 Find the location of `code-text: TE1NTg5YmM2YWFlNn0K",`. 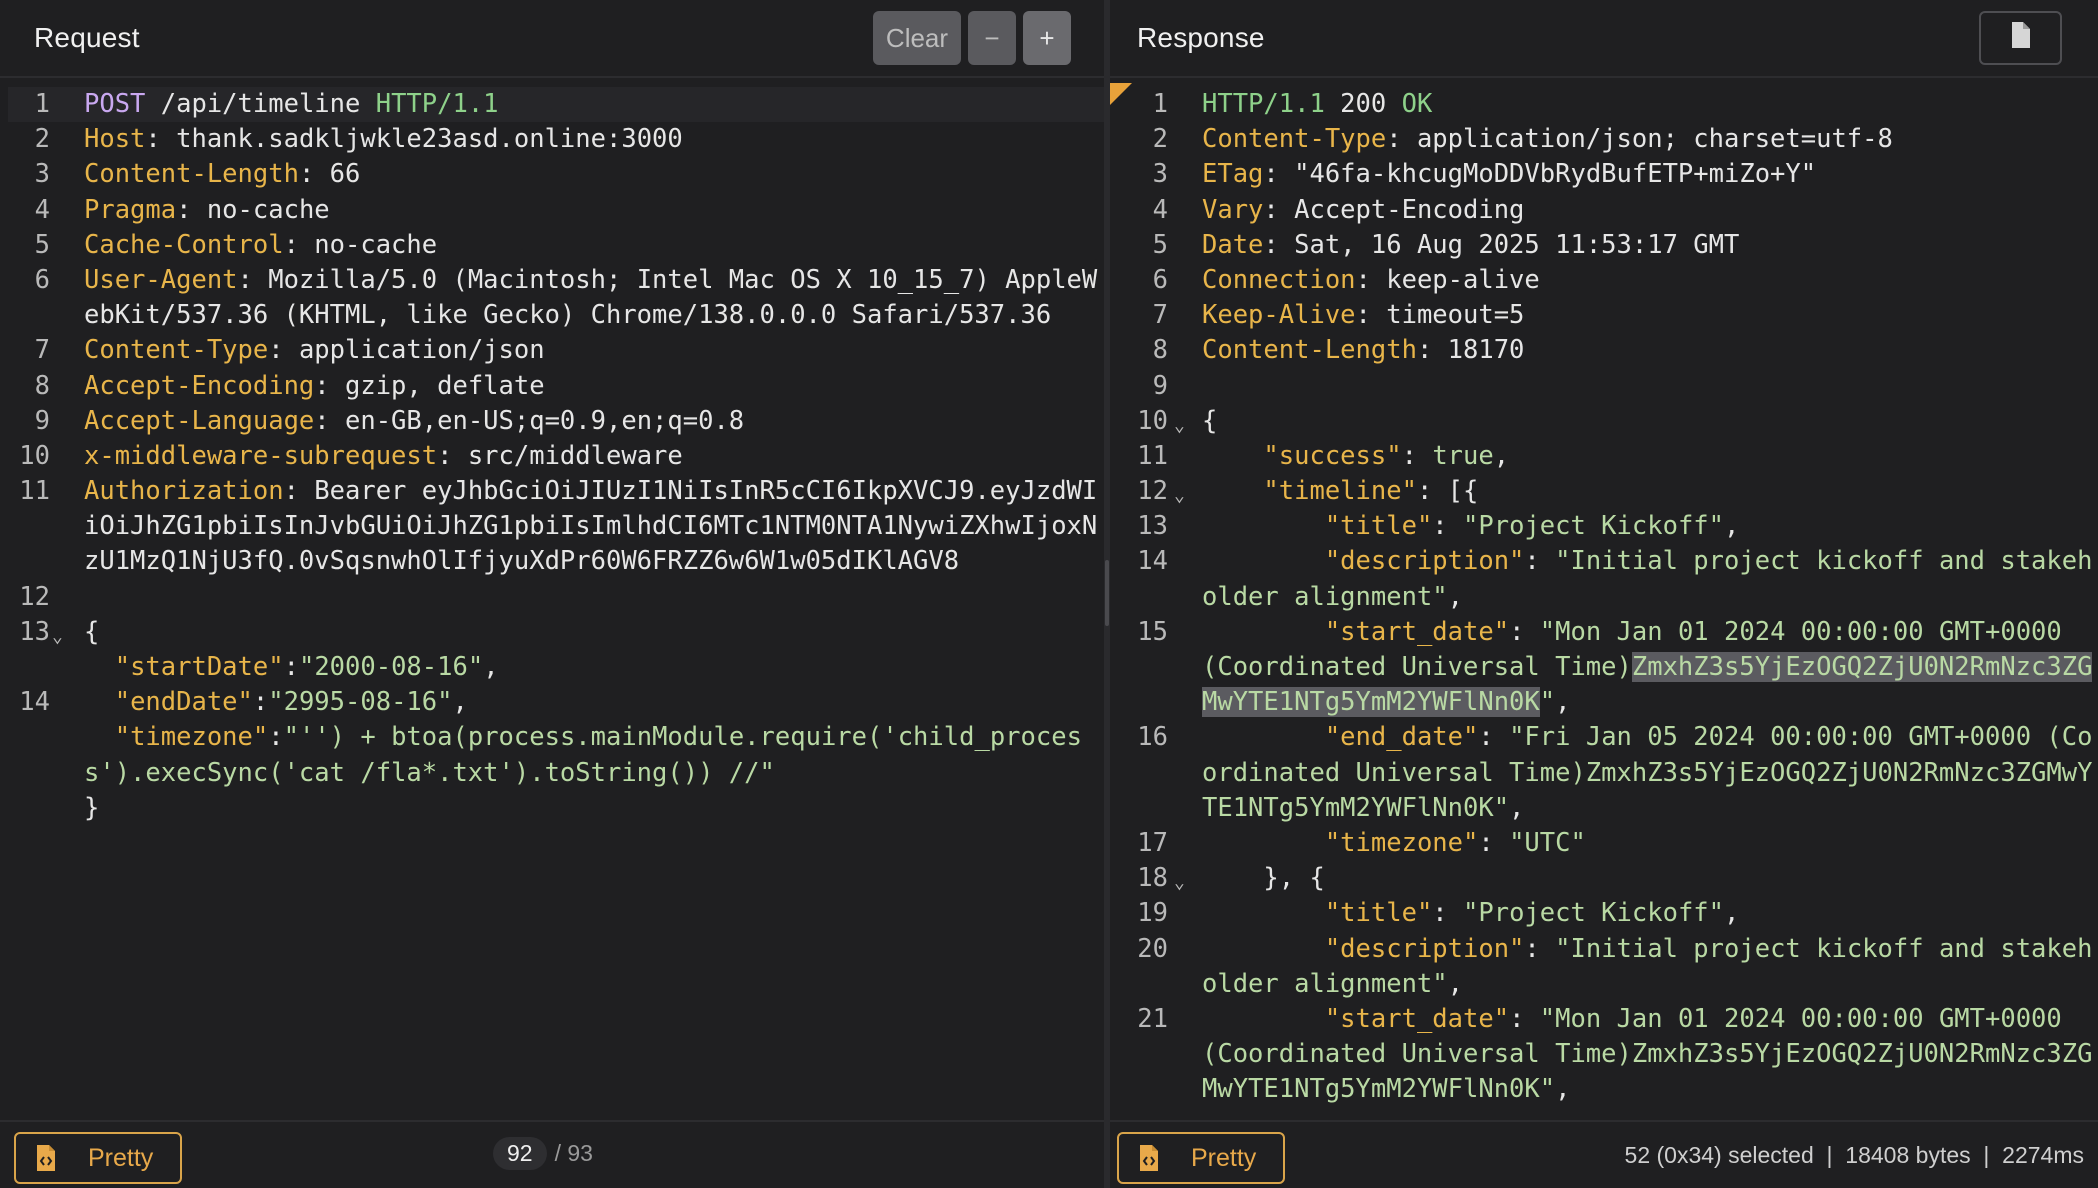

code-text: TE1NTg5YmM2YWFlNn0K", is located at coordinates (1363, 807).